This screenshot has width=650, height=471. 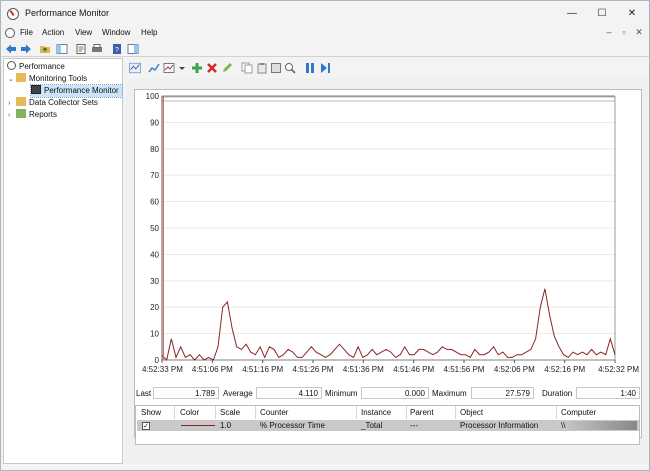 I want to click on column-header-computer: Computer, so click(x=578, y=412).